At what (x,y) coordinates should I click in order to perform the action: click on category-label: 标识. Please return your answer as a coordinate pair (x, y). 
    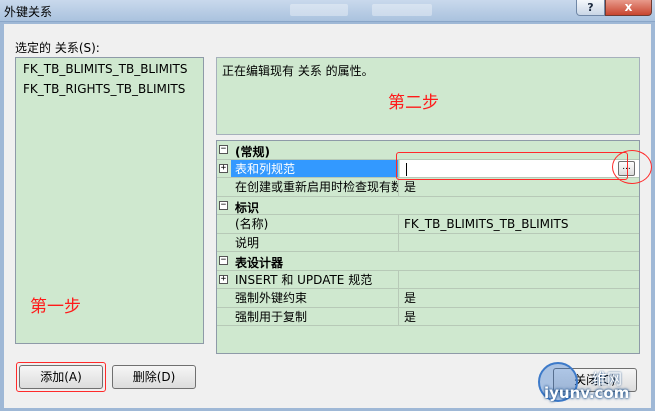
    Looking at the image, I should click on (247, 207).